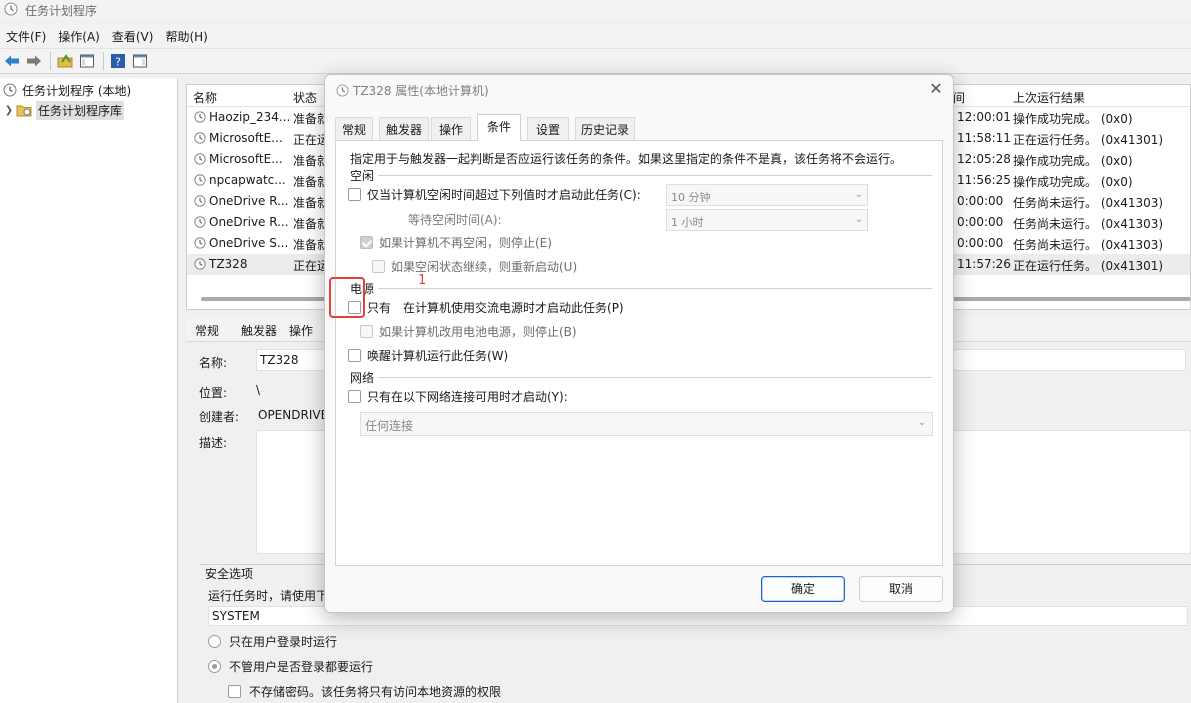 The image size is (1191, 703). I want to click on wake-computer-option: 唤醒计算机运行此任务(W), so click(428, 355).